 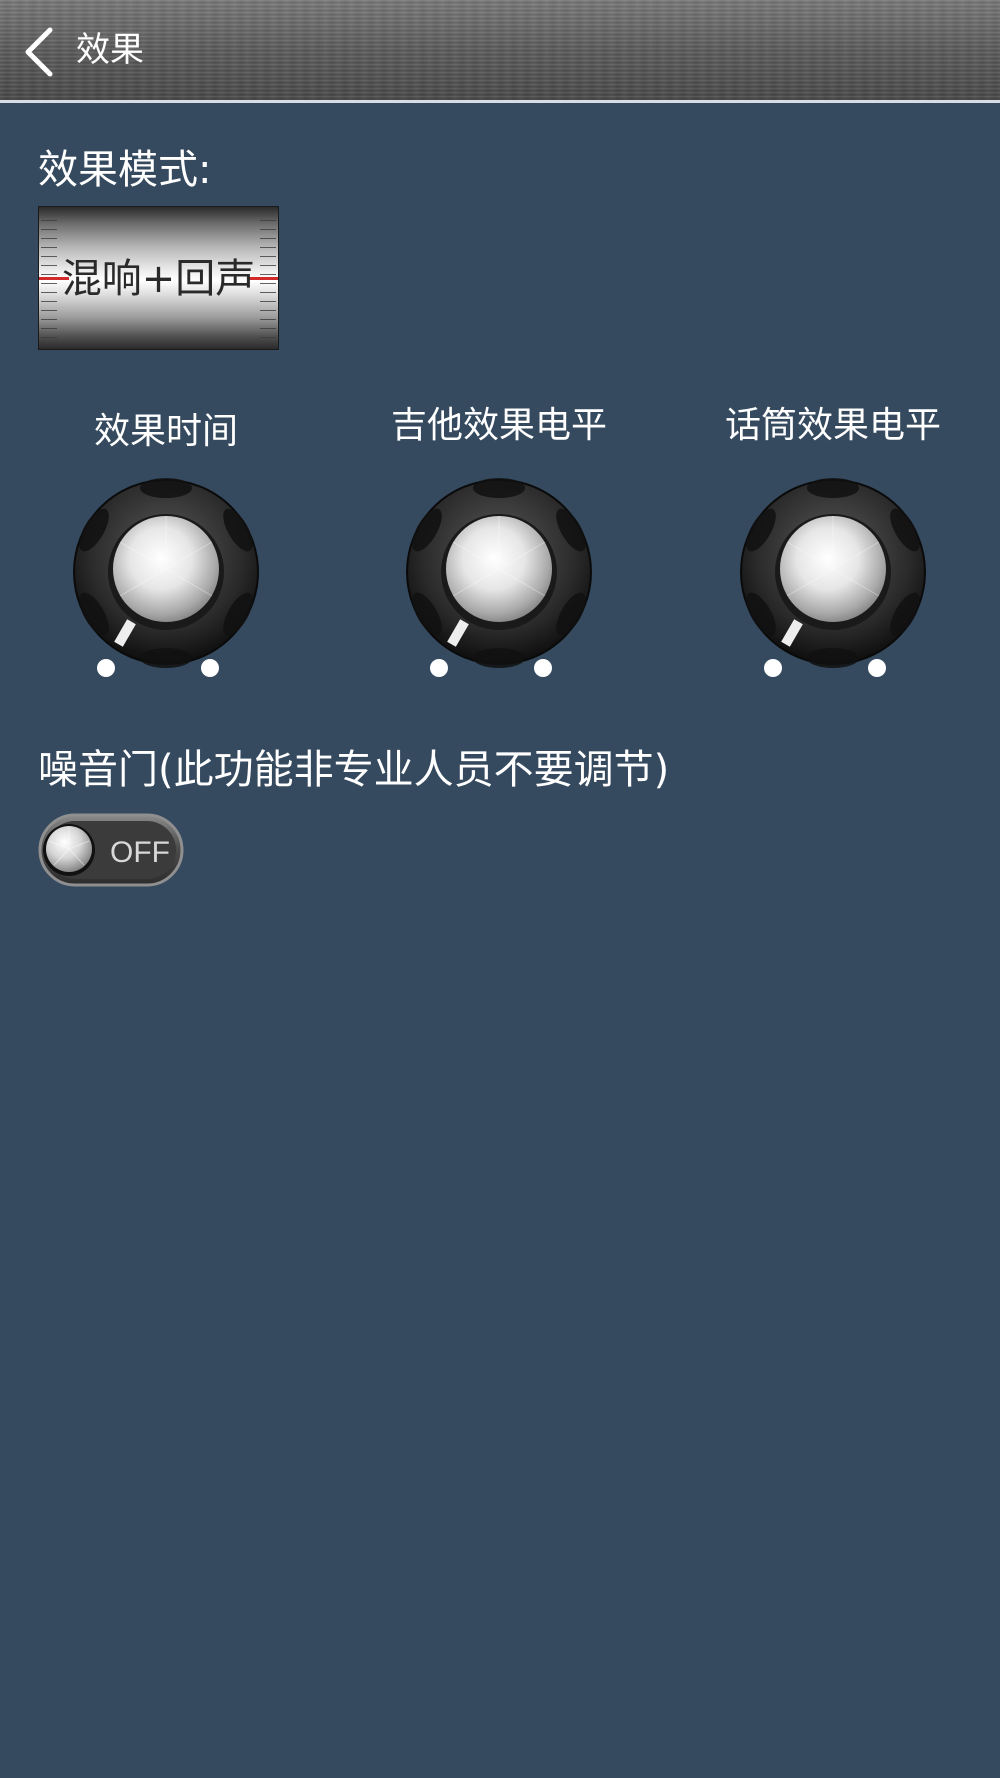 I want to click on toggle-state-text: OFF, so click(x=140, y=852).